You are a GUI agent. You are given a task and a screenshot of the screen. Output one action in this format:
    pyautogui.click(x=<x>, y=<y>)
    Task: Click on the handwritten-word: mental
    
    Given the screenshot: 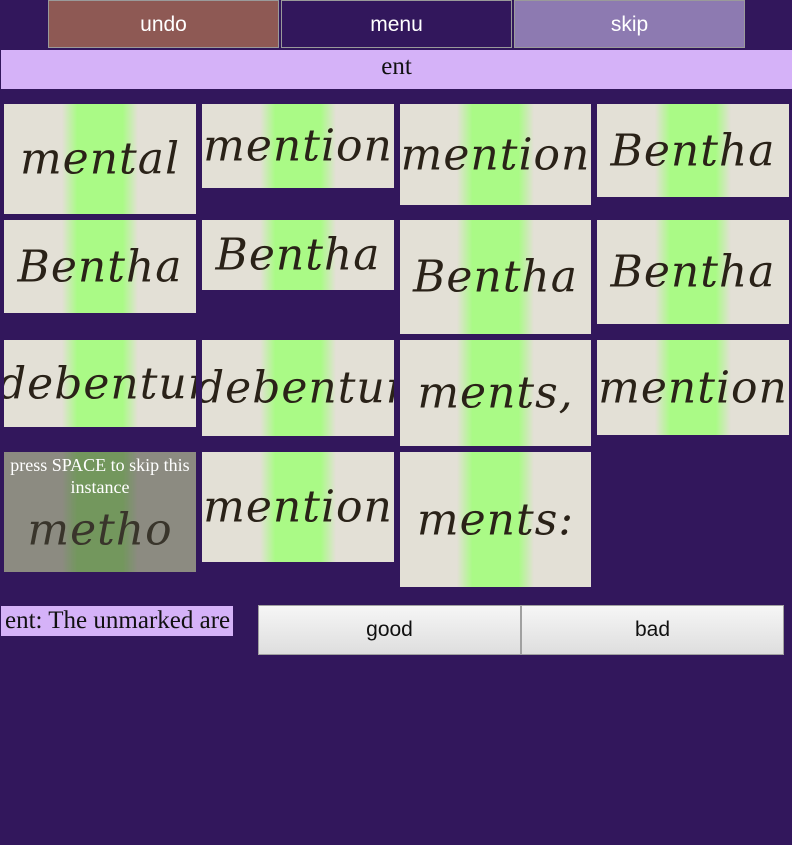 What is the action you would take?
    pyautogui.click(x=100, y=159)
    